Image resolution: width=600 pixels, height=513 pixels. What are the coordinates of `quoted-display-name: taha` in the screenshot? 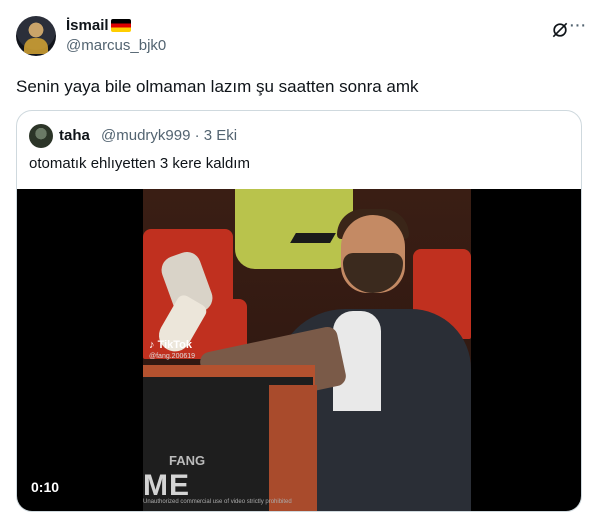 It's located at (74, 135).